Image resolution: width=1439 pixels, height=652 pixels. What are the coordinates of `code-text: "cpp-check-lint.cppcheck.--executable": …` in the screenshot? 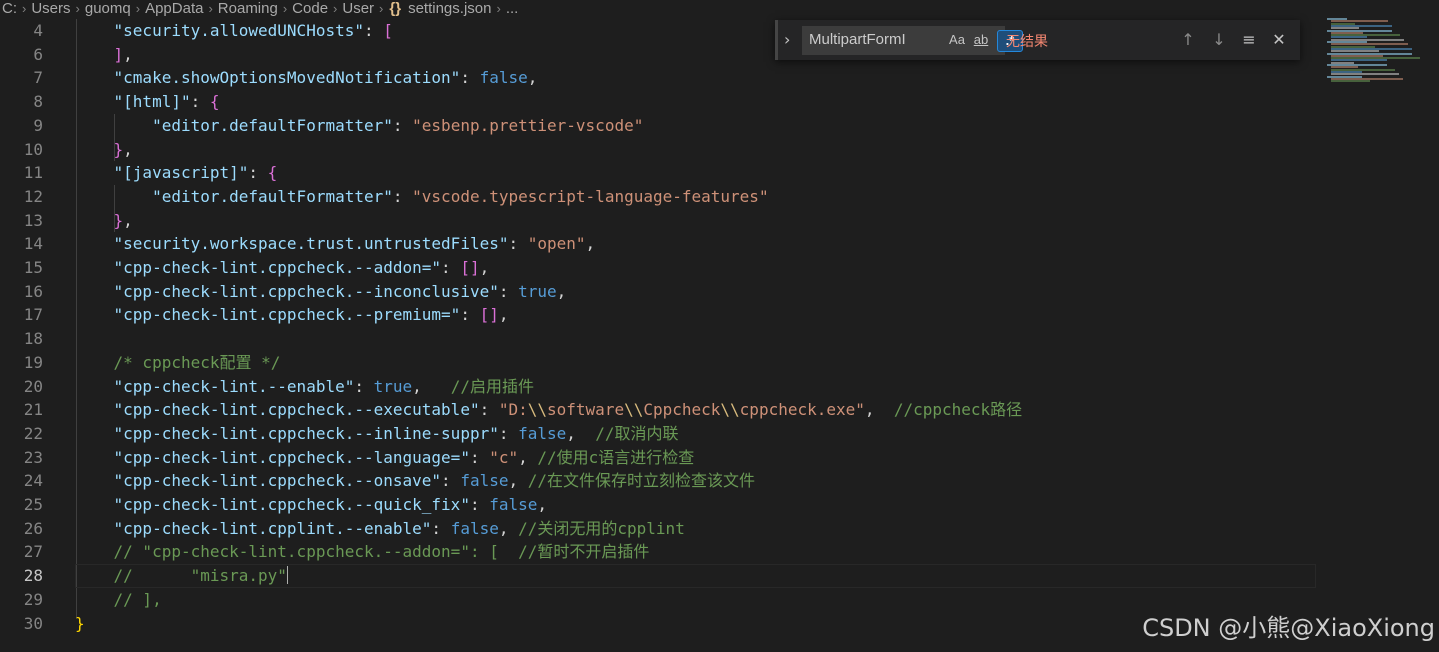 It's located at (549, 410).